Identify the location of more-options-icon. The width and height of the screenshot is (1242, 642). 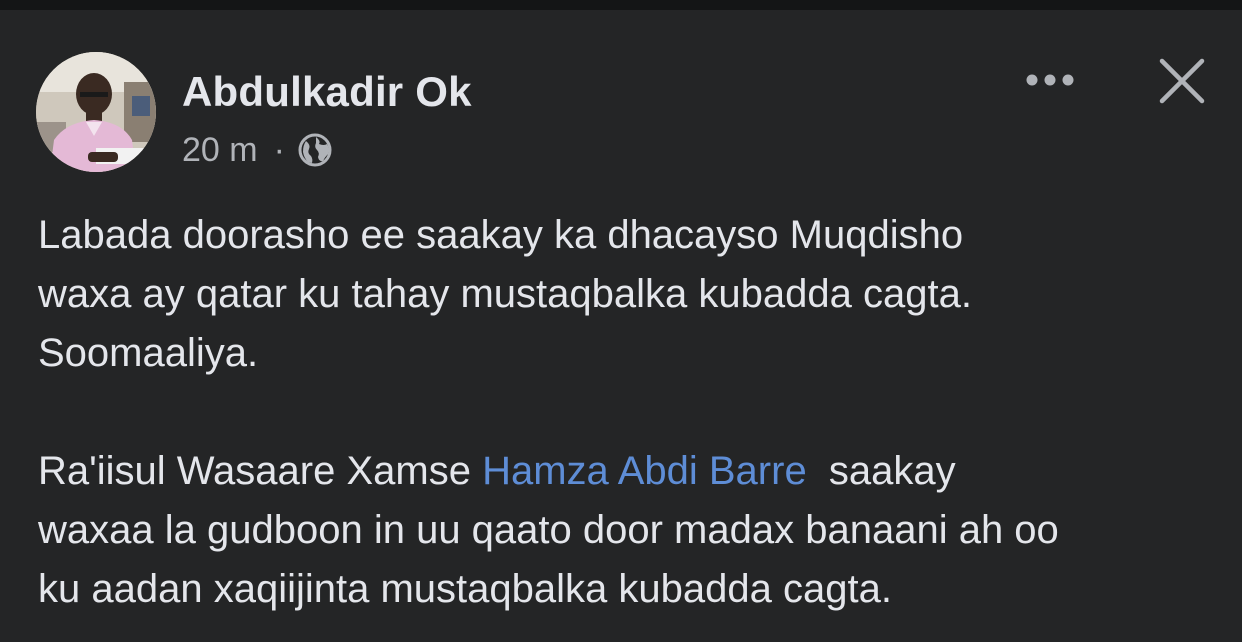
(1050, 80).